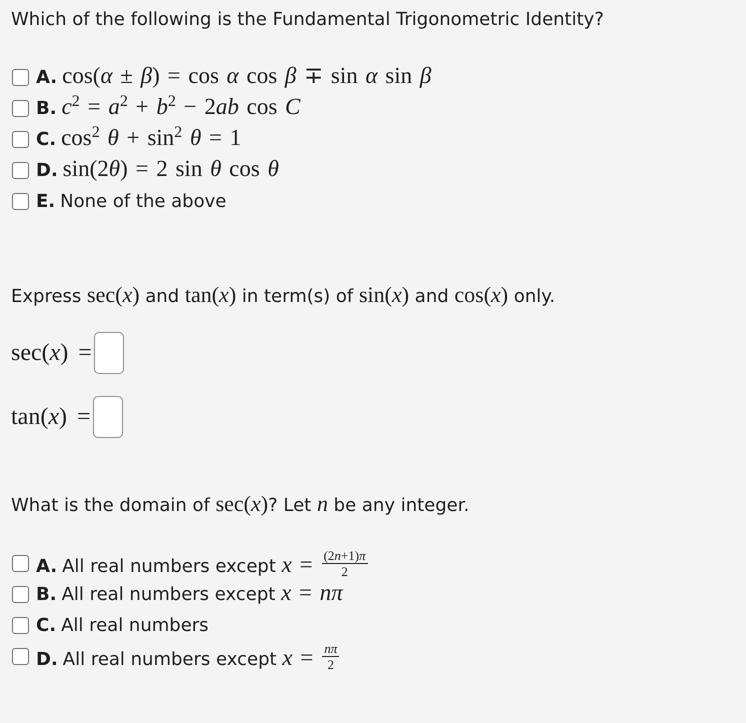 The height and width of the screenshot is (723, 746). Describe the element at coordinates (308, 20) in the screenshot. I see `question-text: Which of the following is the Fundamental Trigonometric Identity?` at that location.